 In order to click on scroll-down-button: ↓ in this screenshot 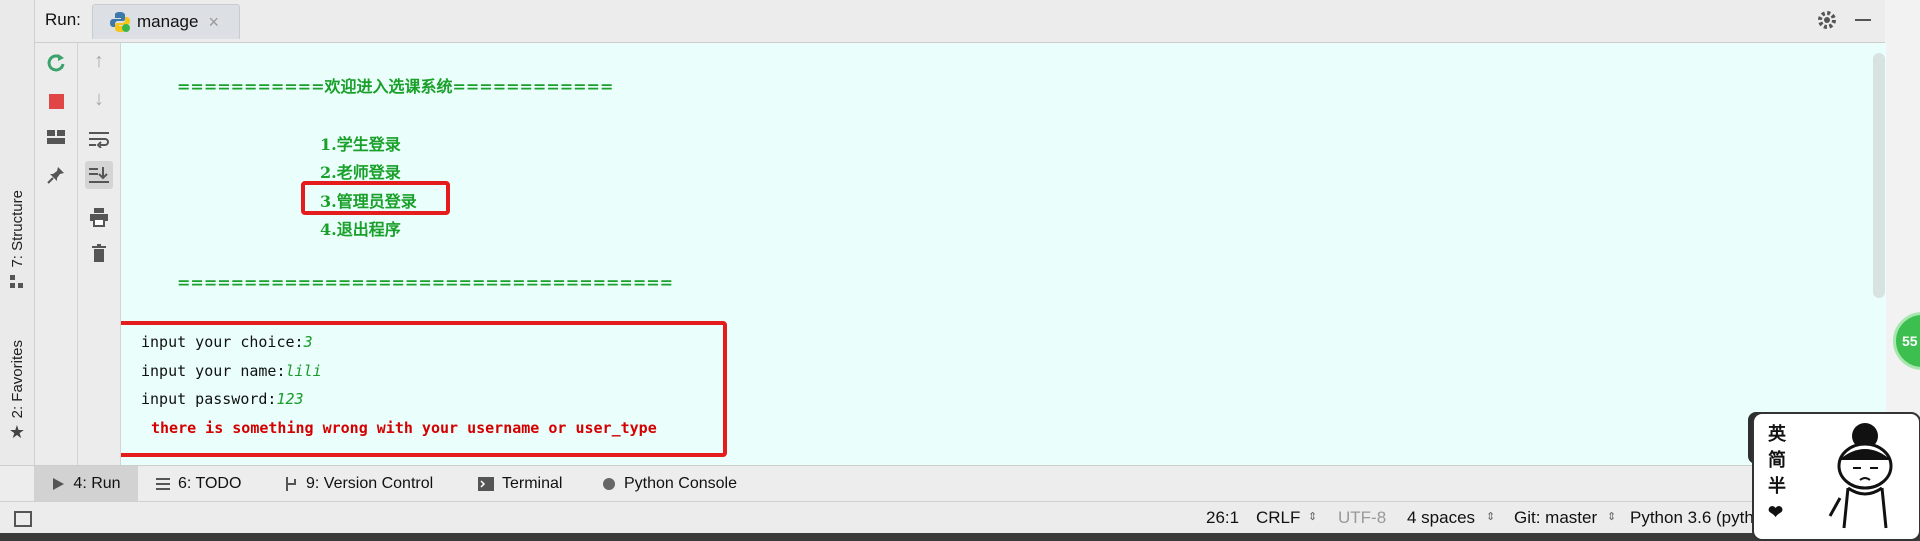, I will do `click(99, 99)`.